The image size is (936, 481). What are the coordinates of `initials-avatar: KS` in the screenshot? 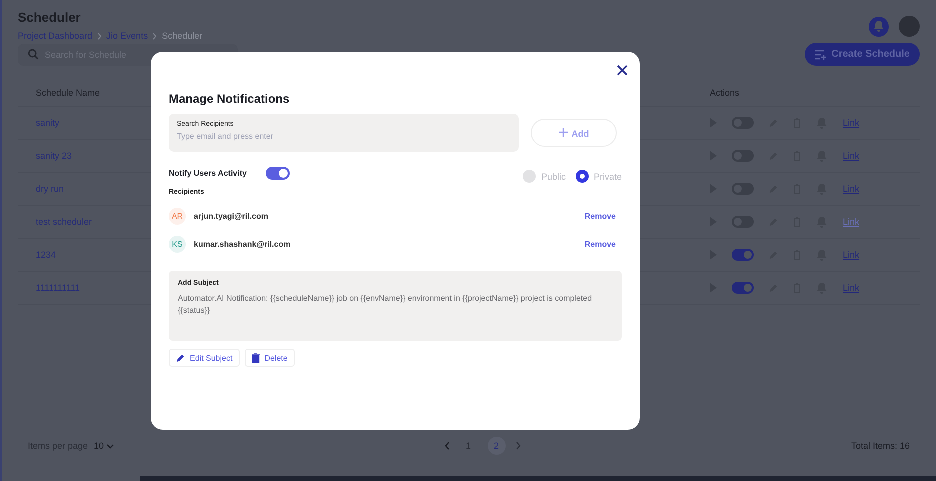 It's located at (177, 244).